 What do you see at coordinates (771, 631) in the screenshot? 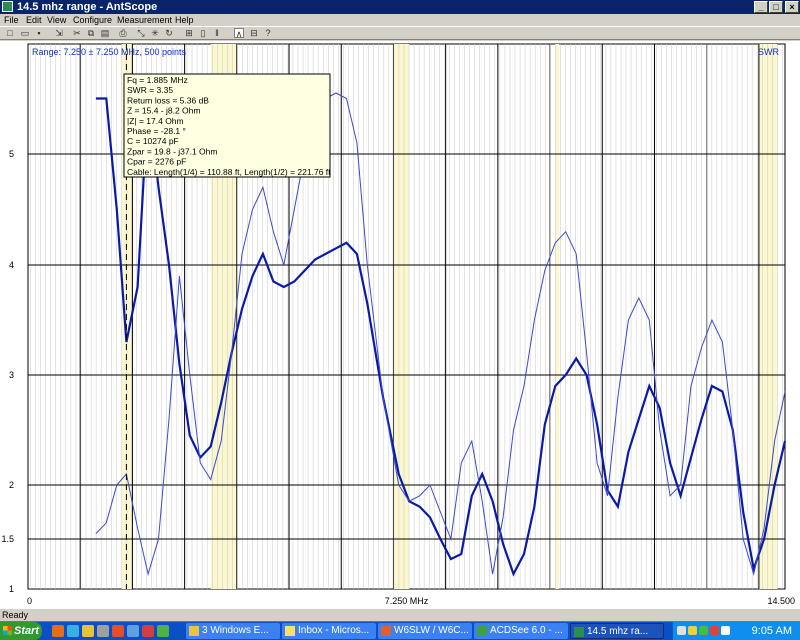
I see `clock: 9:05 AM` at bounding box center [771, 631].